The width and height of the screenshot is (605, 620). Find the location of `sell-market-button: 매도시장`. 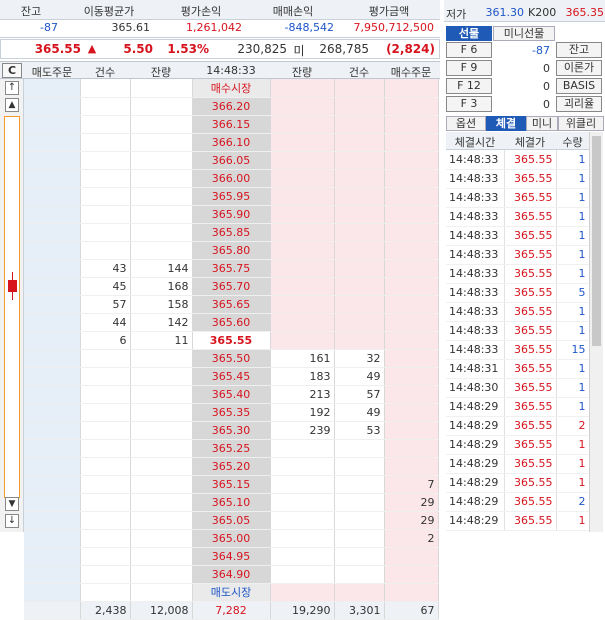

sell-market-button: 매도시장 is located at coordinates (231, 592).